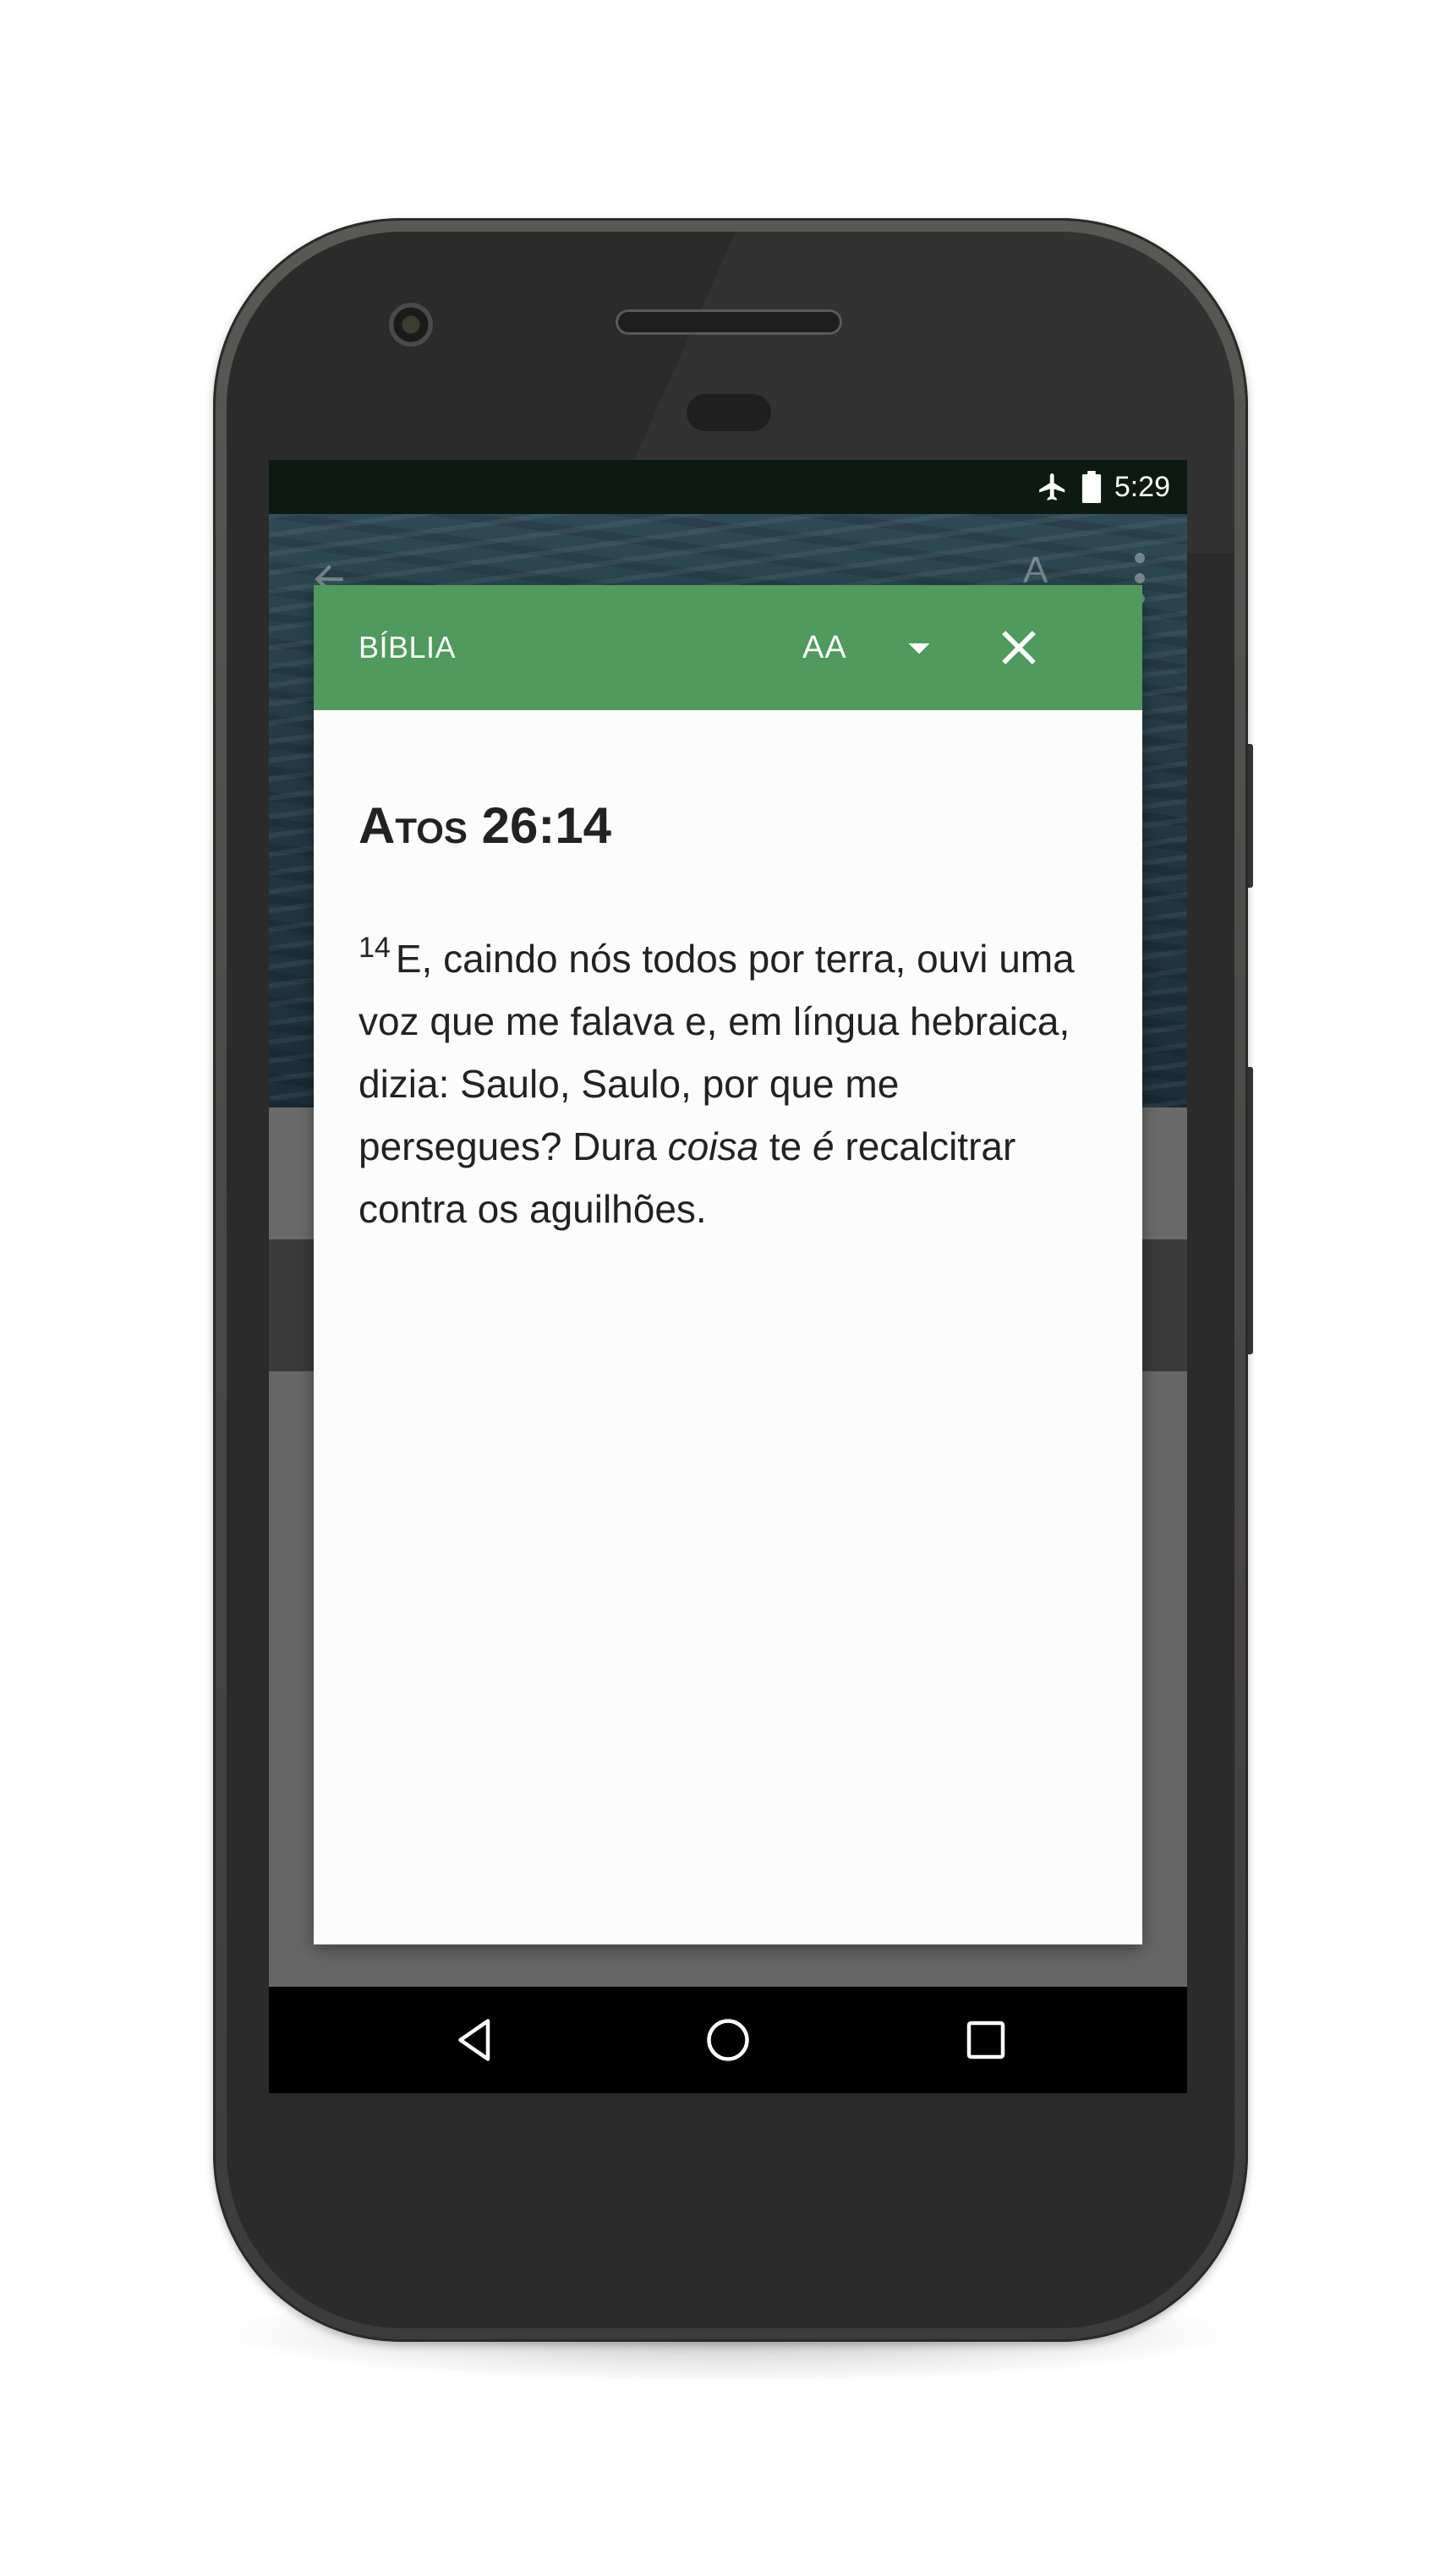  I want to click on font-size-button: AA, so click(825, 647).